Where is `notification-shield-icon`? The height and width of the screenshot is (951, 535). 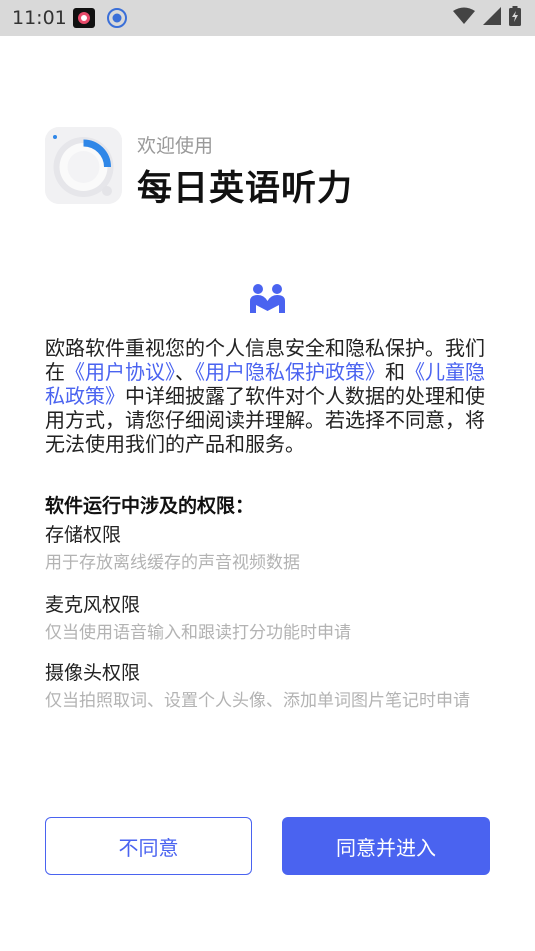
notification-shield-icon is located at coordinates (117, 18).